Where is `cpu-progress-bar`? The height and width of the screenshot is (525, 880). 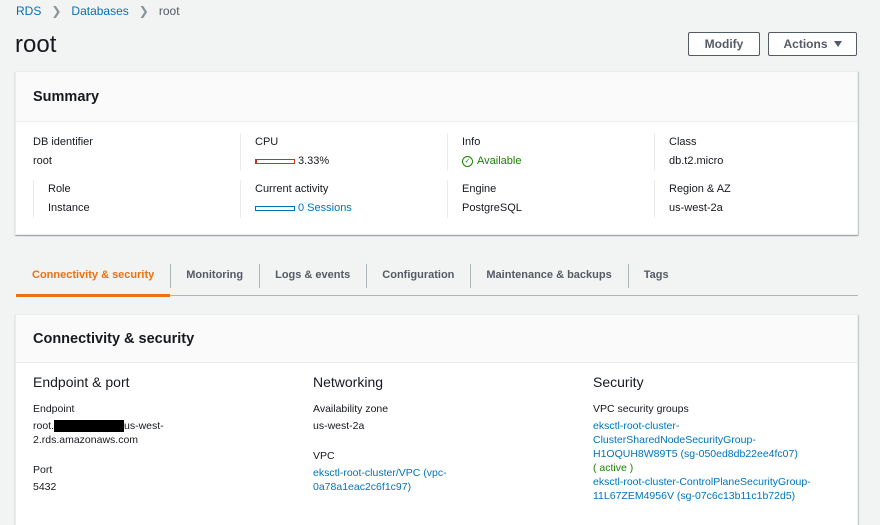
cpu-progress-bar is located at coordinates (275, 161).